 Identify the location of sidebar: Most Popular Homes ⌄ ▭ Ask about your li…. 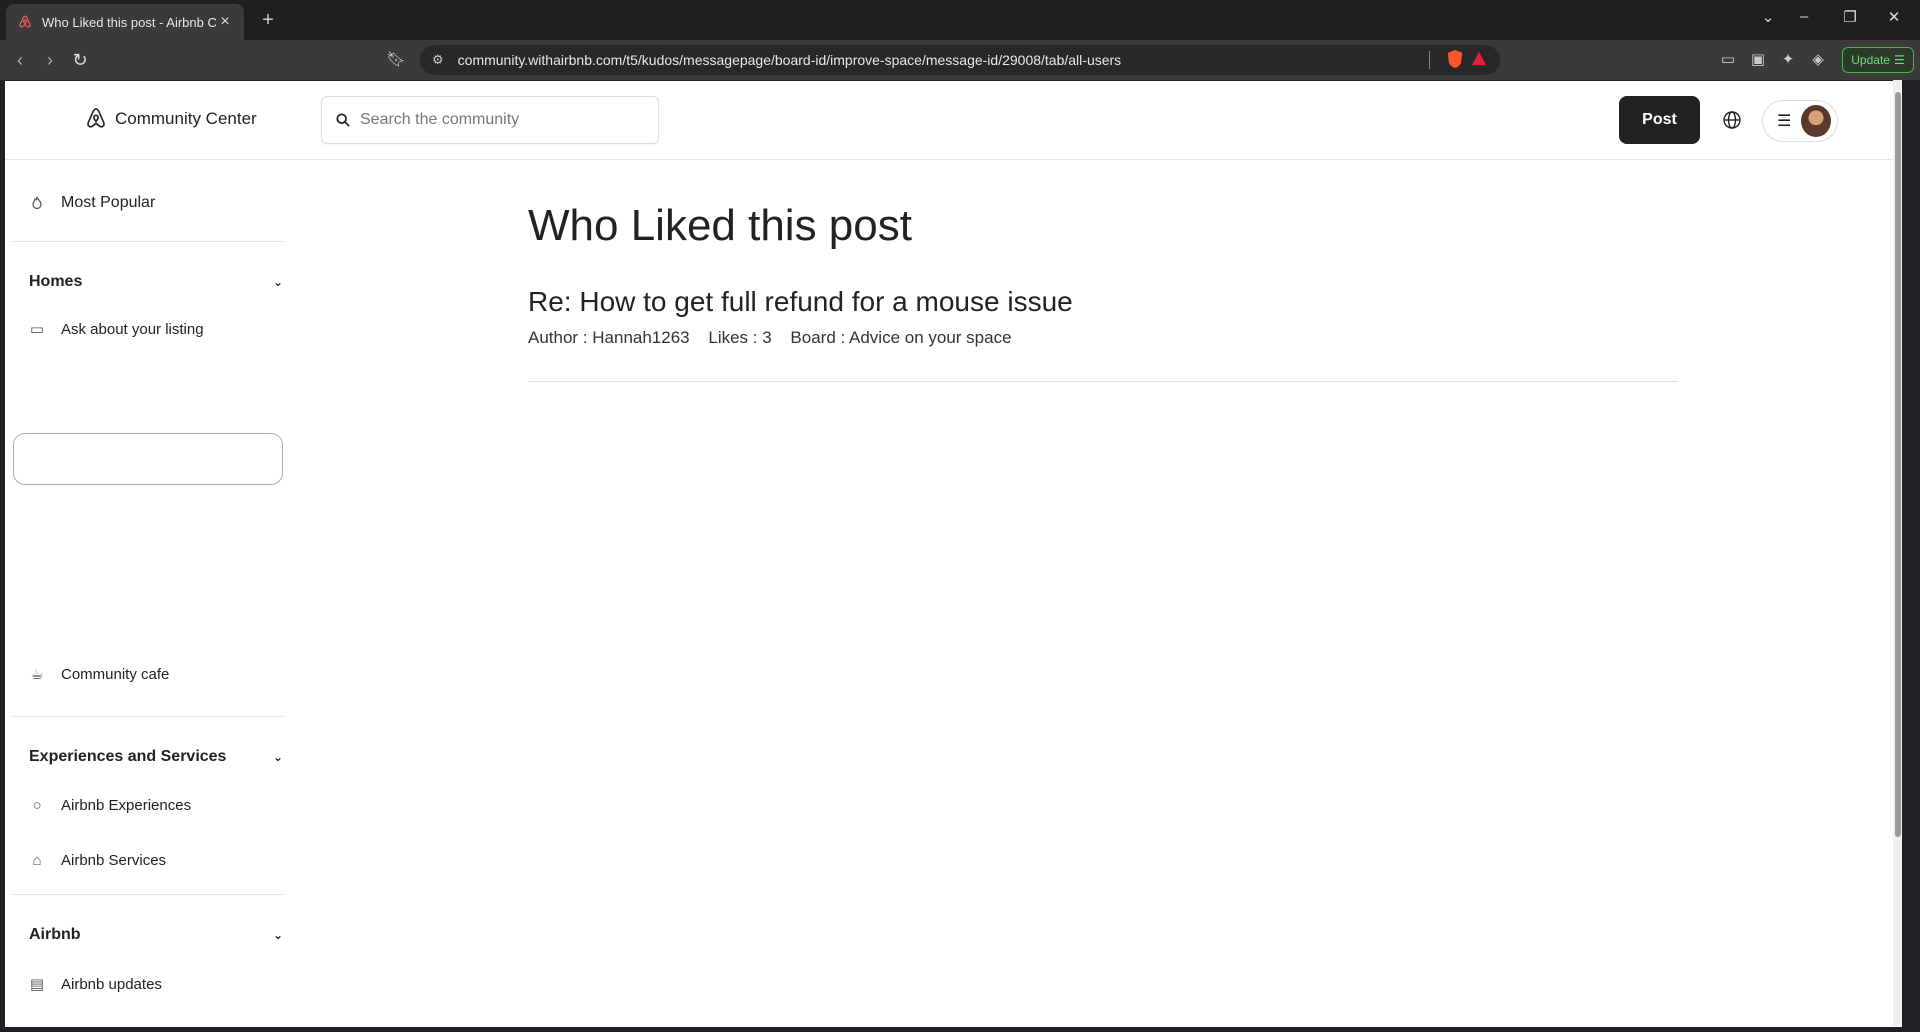
(150, 594).